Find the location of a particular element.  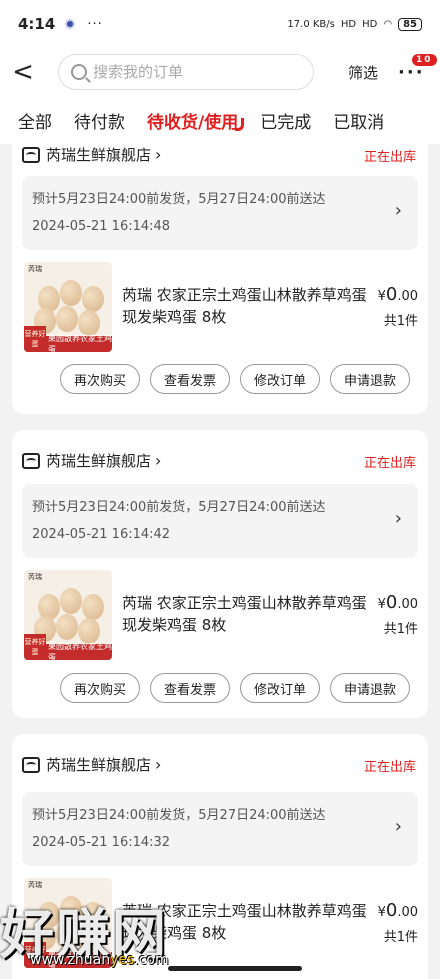

back-button: < is located at coordinates (23, 72).